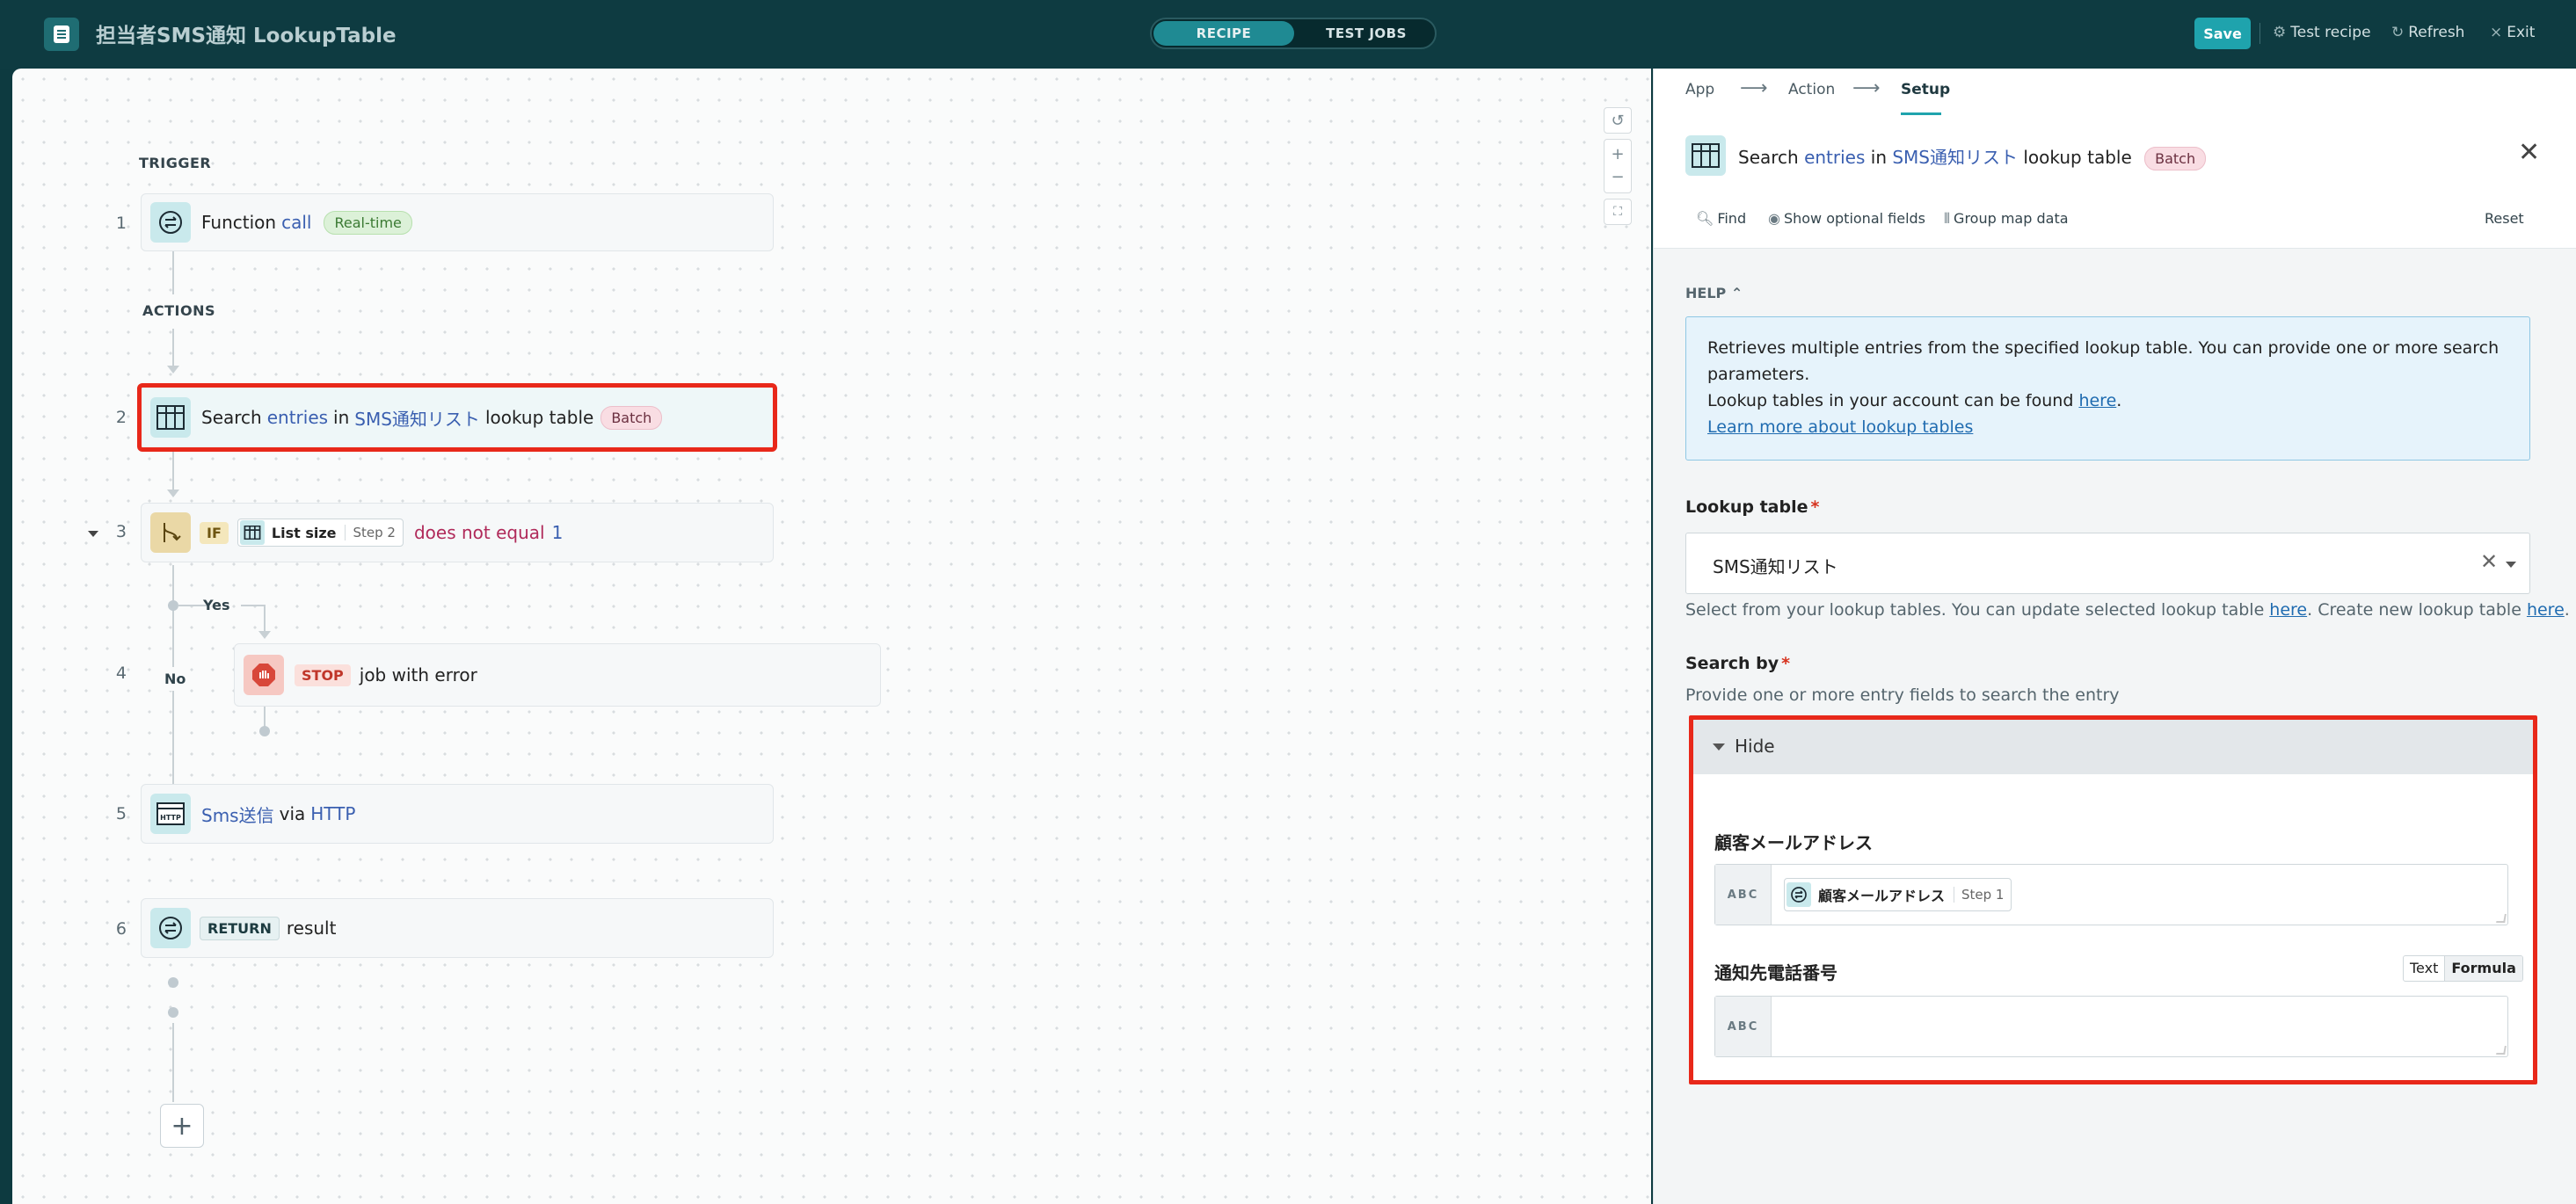 The image size is (2576, 1204). Describe the element at coordinates (231, 417) in the screenshot. I see `step-action-word: Search` at that location.